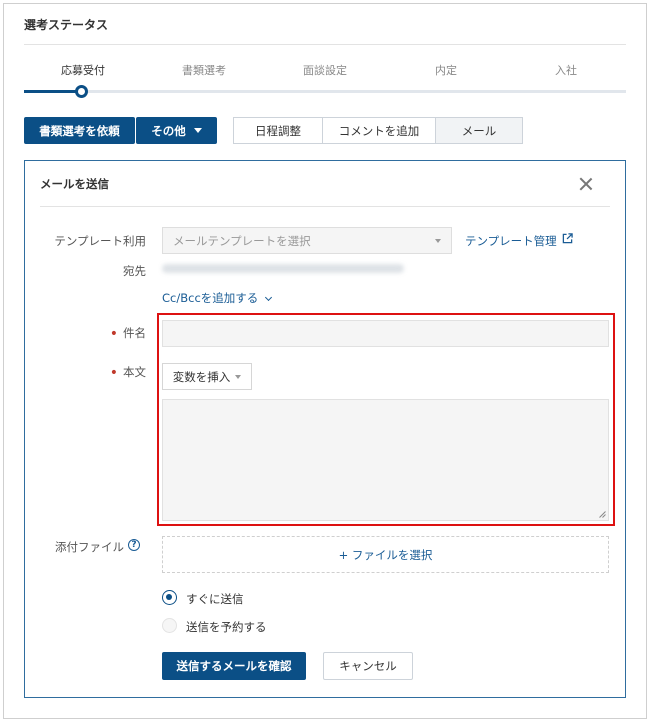 This screenshot has width=650, height=722. Describe the element at coordinates (511, 241) in the screenshot. I see `template-manage-link: テンプレート管理` at that location.